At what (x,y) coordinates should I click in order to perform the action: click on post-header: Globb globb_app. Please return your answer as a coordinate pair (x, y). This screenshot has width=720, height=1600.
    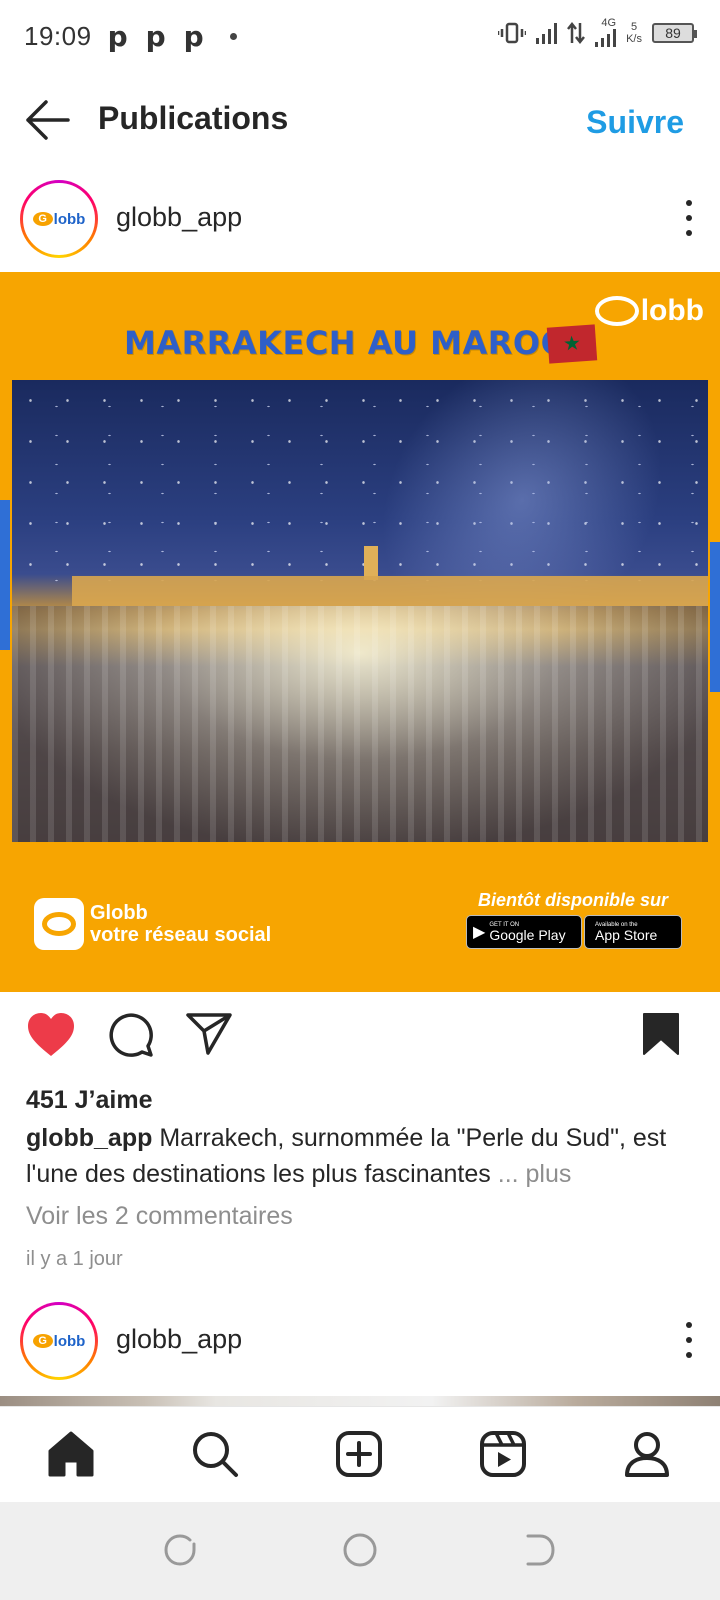
    Looking at the image, I should click on (360, 225).